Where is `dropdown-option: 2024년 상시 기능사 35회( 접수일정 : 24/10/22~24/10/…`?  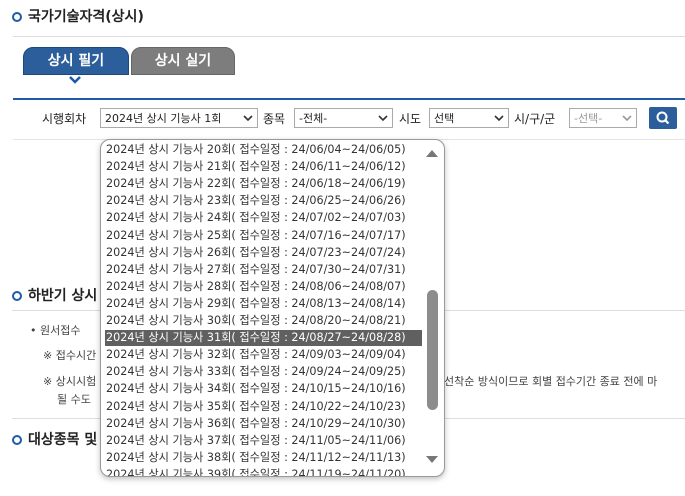
dropdown-option: 2024년 상시 기능사 35회( 접수일정 : 24/10/22~24/10/… is located at coordinates (263, 407).